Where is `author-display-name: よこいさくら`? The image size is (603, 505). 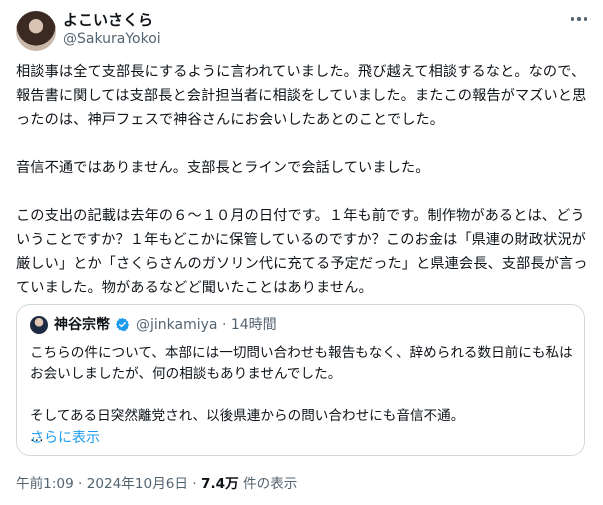 author-display-name: よこいさくら is located at coordinates (108, 20).